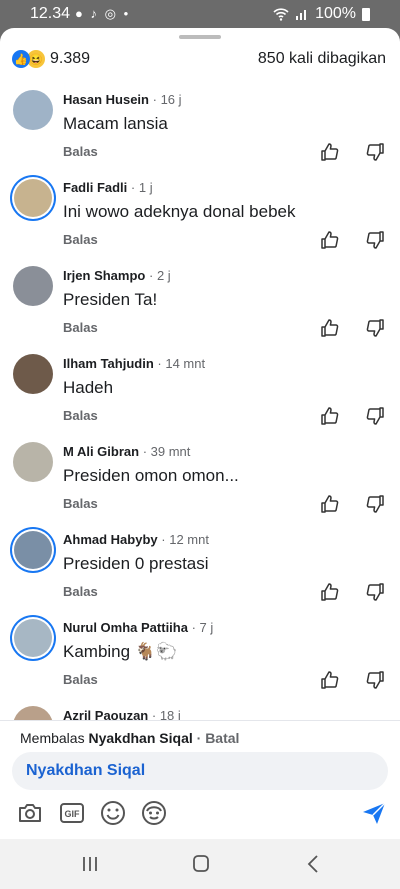 The height and width of the screenshot is (889, 400). I want to click on author-name: Azril Paouzan, so click(105, 714).